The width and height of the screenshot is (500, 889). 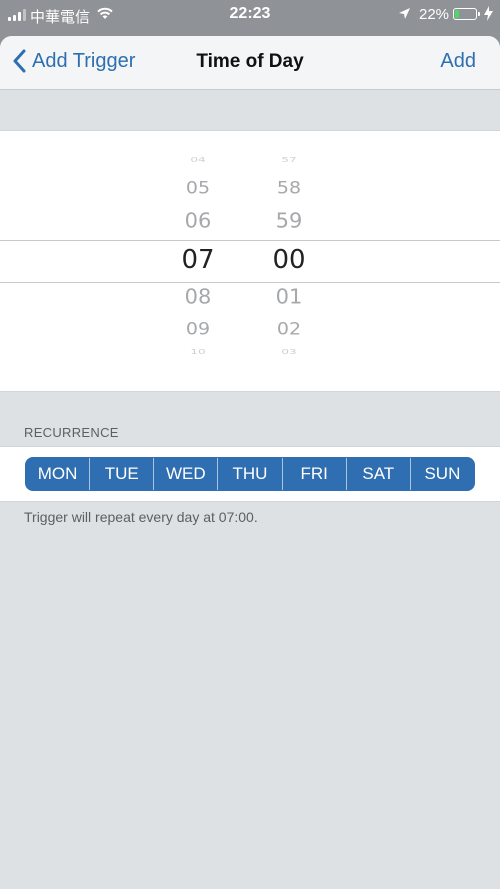 What do you see at coordinates (198, 187) in the screenshot?
I see `hour-option: 05` at bounding box center [198, 187].